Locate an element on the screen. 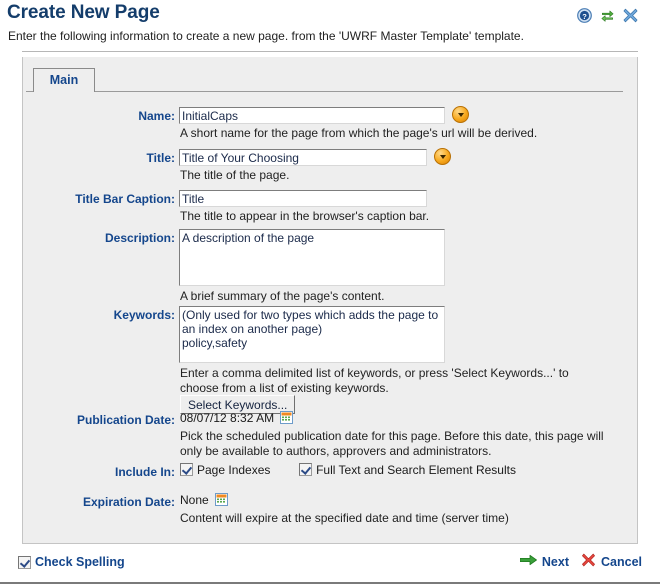 This screenshot has width=660, height=584. label-include-in: Include In: is located at coordinates (145, 472).